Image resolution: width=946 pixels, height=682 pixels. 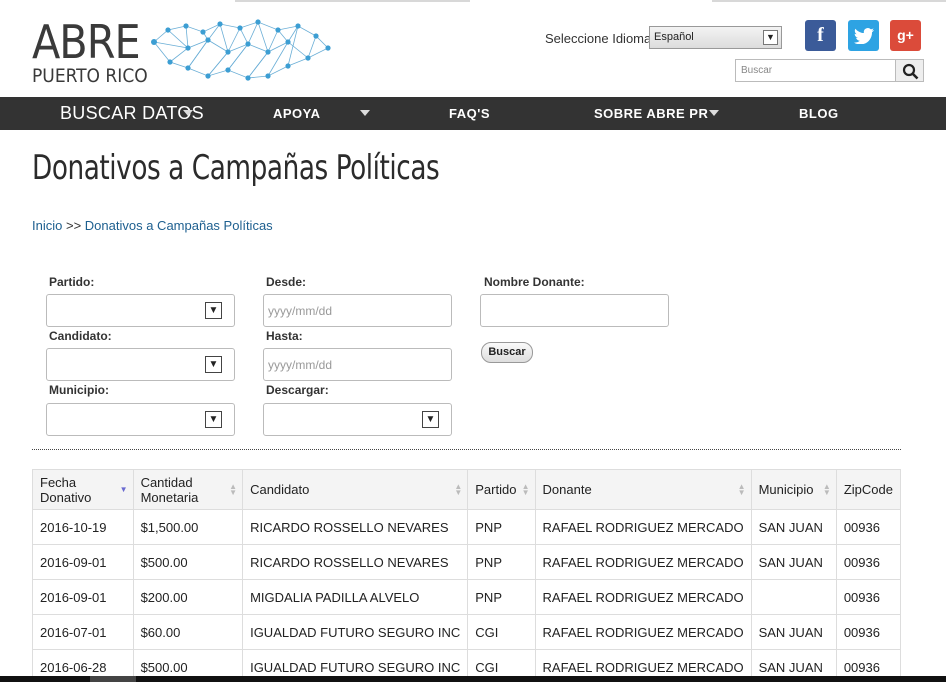 I want to click on hasta-date-input: yyyy/mm/dd, so click(x=357, y=364).